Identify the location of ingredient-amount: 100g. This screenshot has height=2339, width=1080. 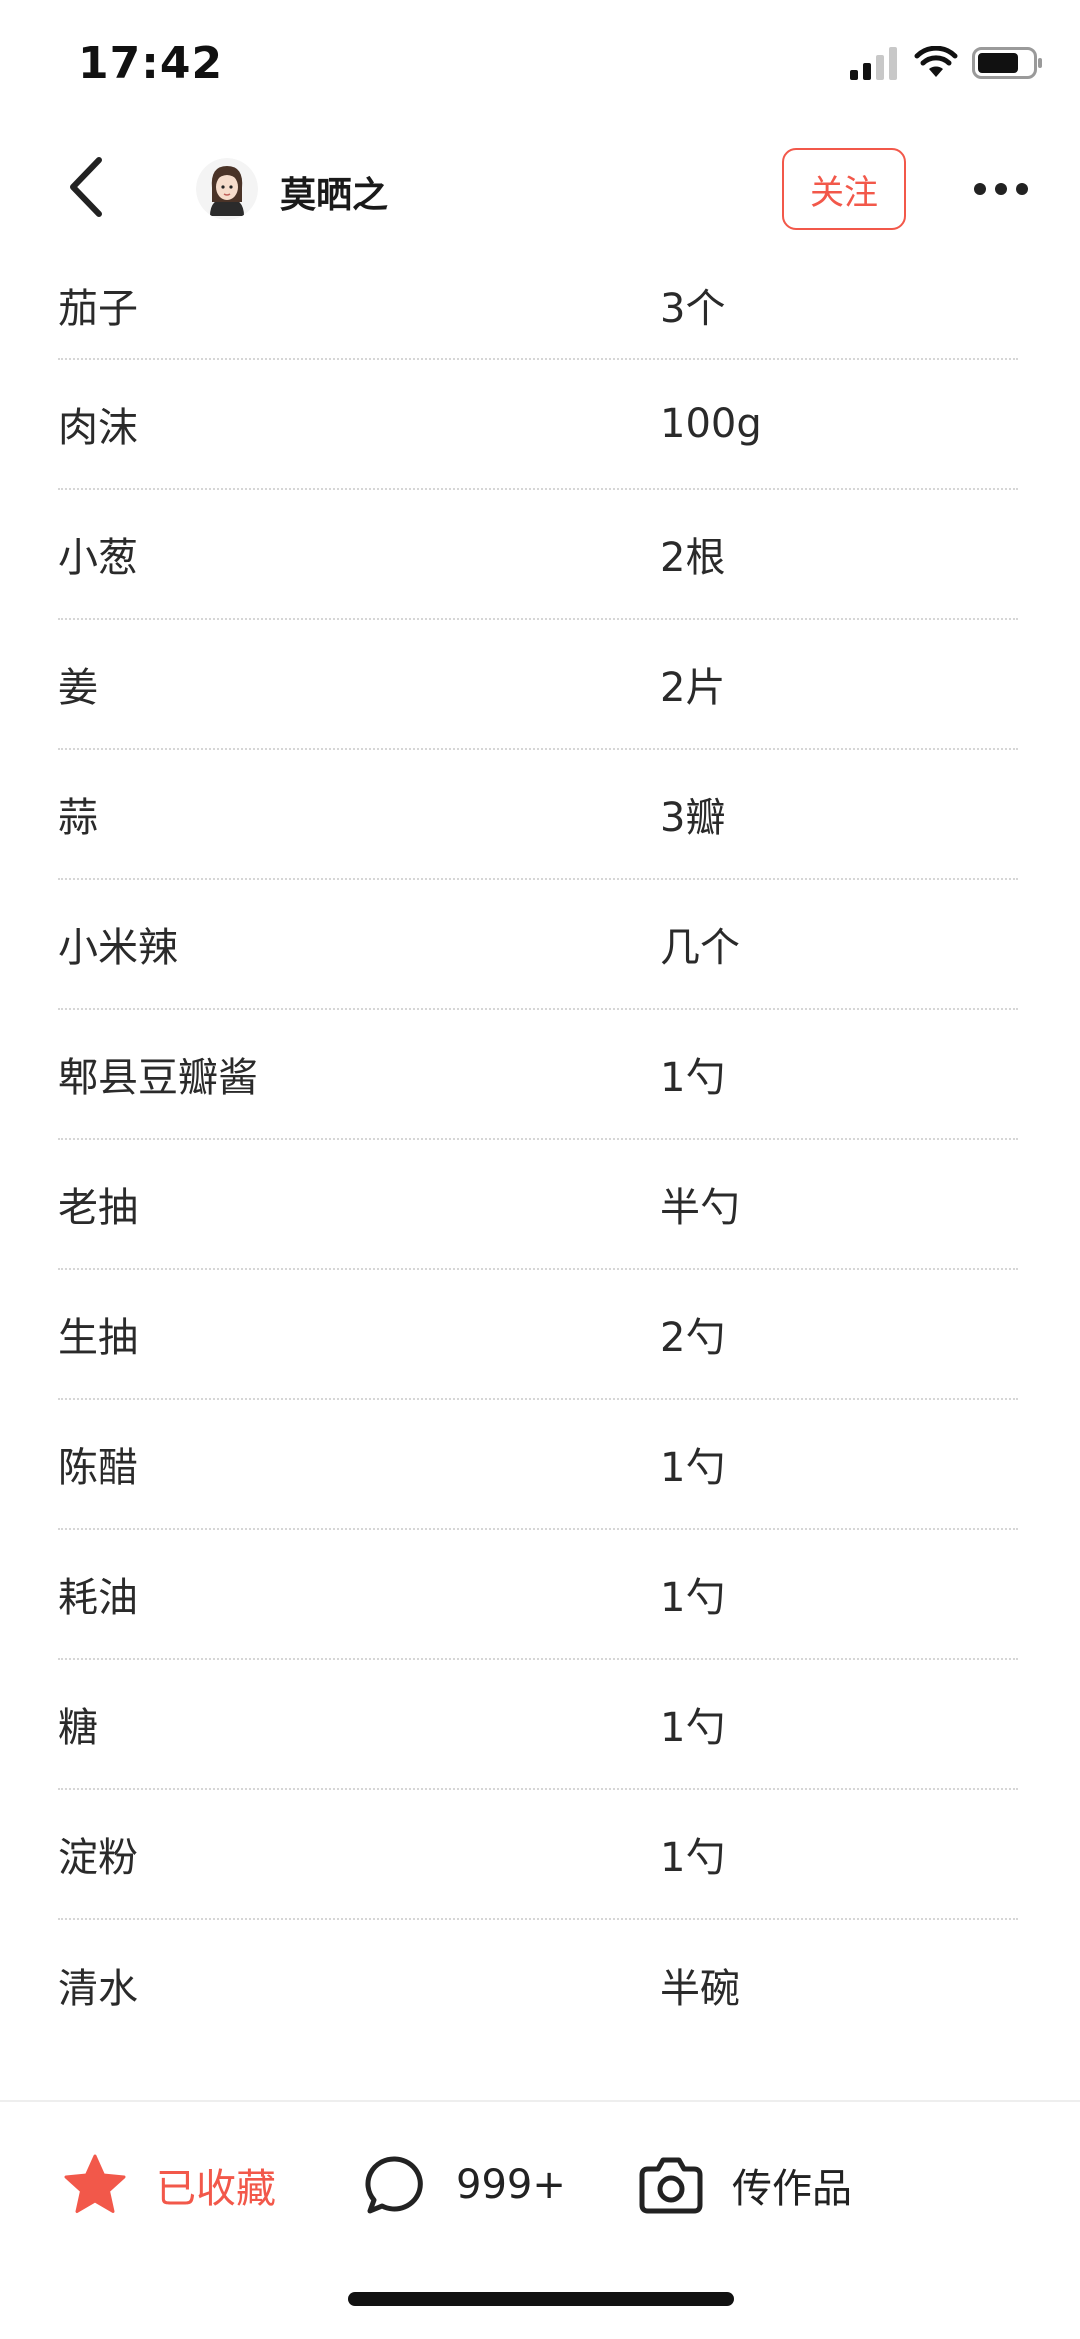
(711, 424).